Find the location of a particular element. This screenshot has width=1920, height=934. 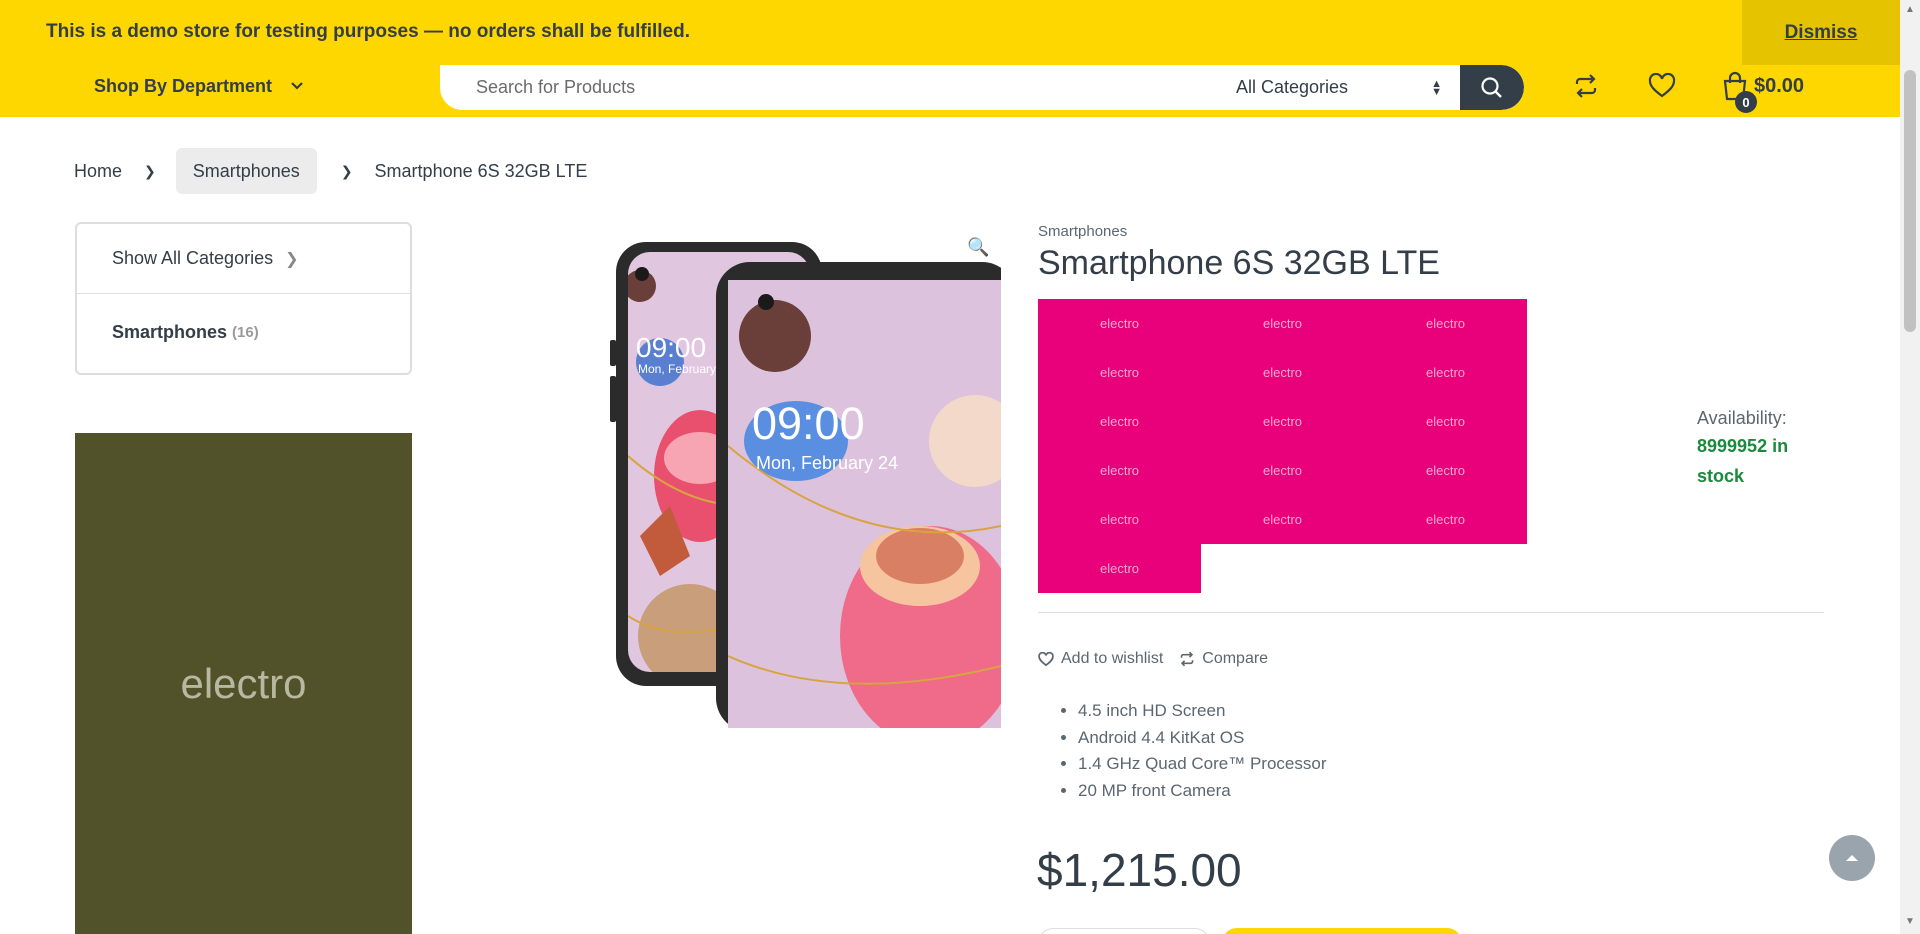

show-all-categories-link: Show All Categories ❯ is located at coordinates (243, 259).